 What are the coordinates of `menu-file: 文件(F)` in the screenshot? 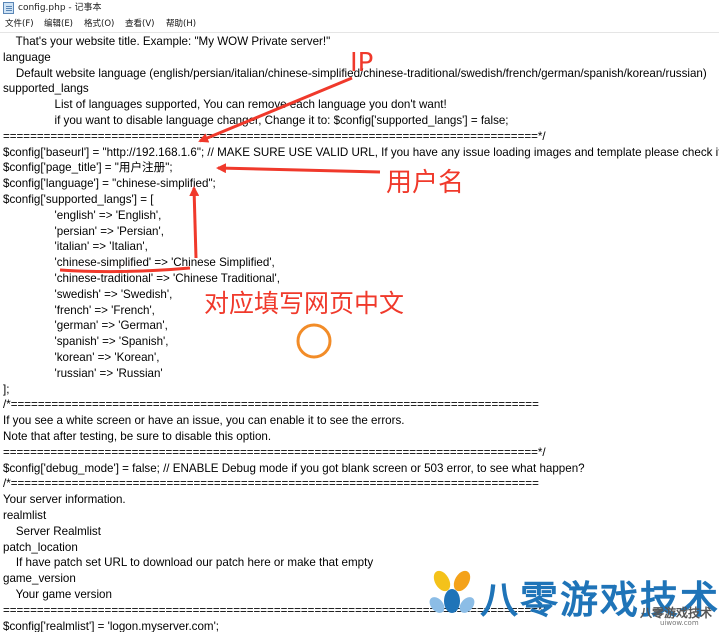 It's located at (19, 24).